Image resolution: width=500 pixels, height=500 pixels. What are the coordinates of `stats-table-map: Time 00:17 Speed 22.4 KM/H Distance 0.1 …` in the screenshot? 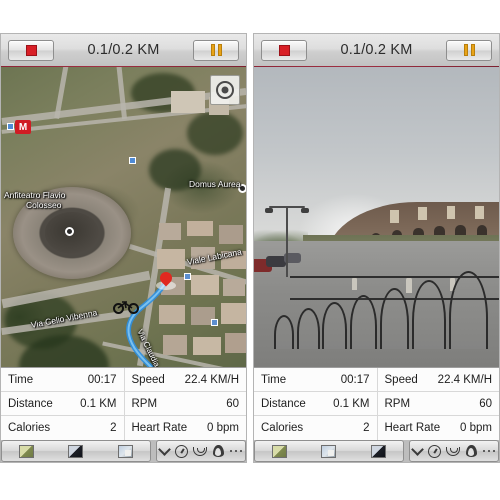 It's located at (123, 403).